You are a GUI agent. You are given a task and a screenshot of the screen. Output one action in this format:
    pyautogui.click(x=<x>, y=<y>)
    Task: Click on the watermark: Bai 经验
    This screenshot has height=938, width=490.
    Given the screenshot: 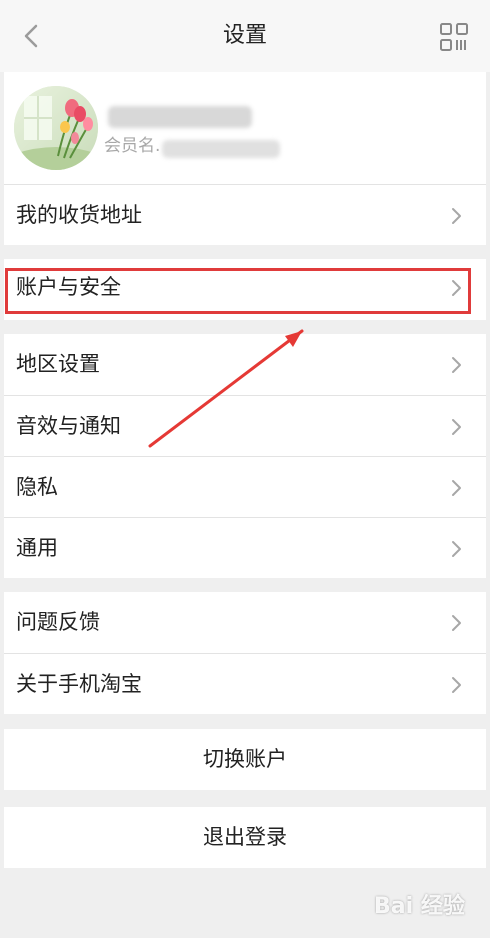 What is the action you would take?
    pyautogui.click(x=419, y=906)
    